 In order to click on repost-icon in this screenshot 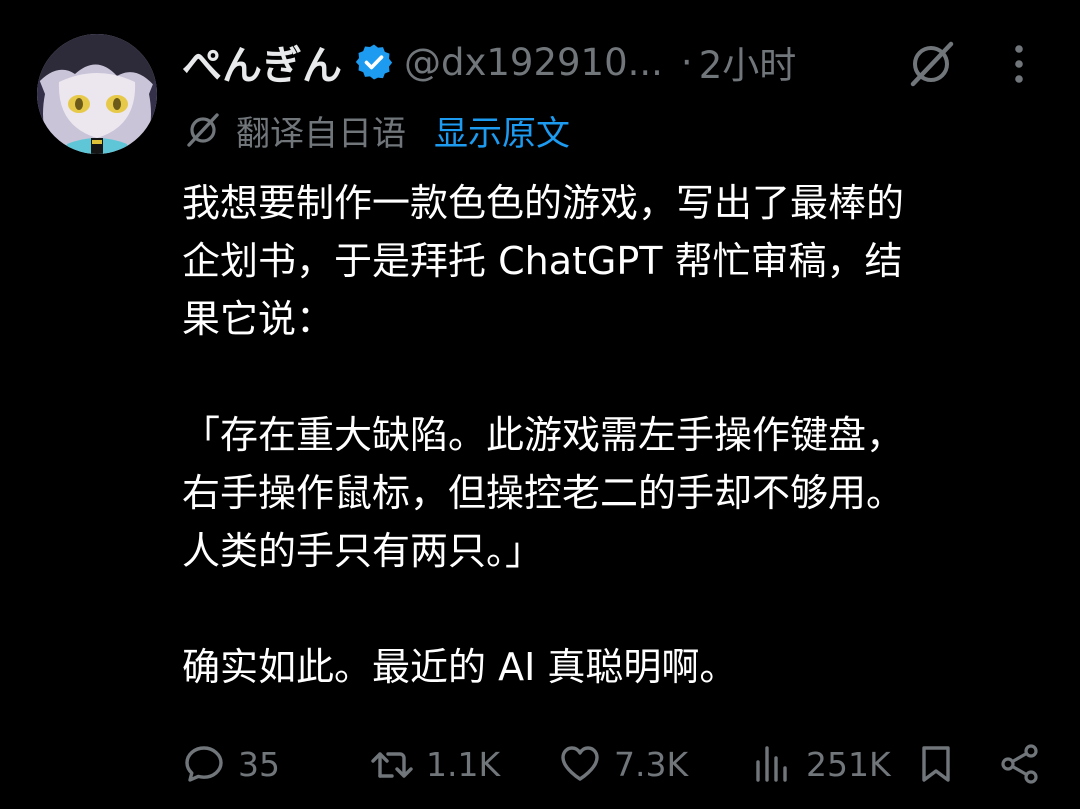, I will do `click(392, 765)`.